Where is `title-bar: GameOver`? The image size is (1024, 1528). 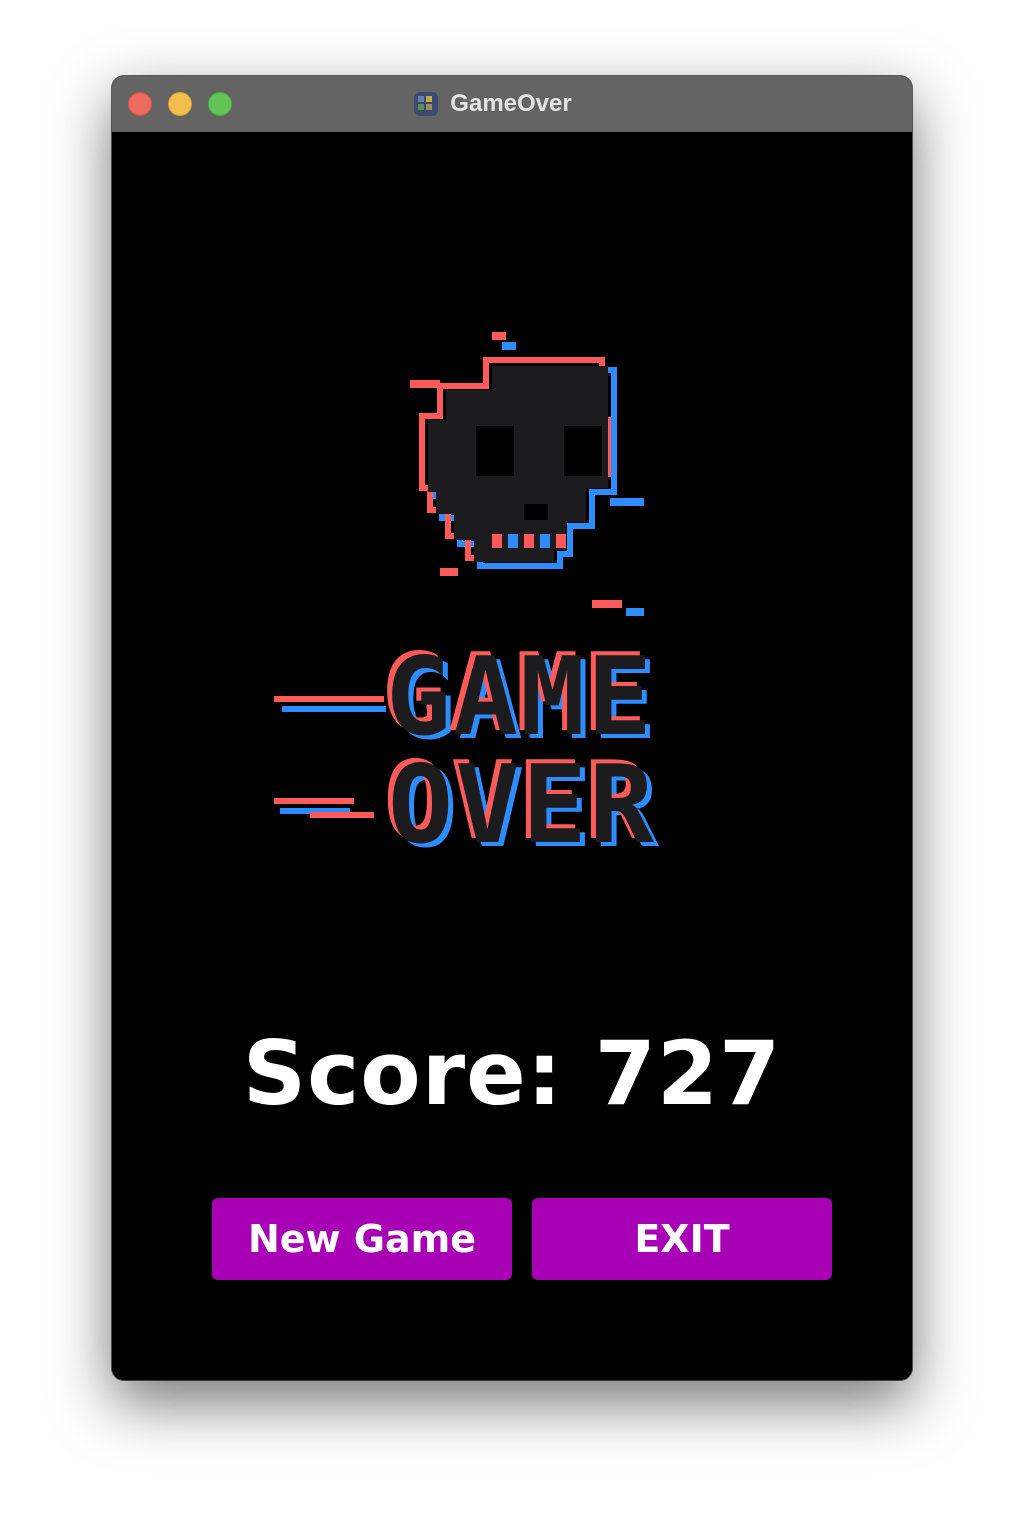 title-bar: GameOver is located at coordinates (512, 104).